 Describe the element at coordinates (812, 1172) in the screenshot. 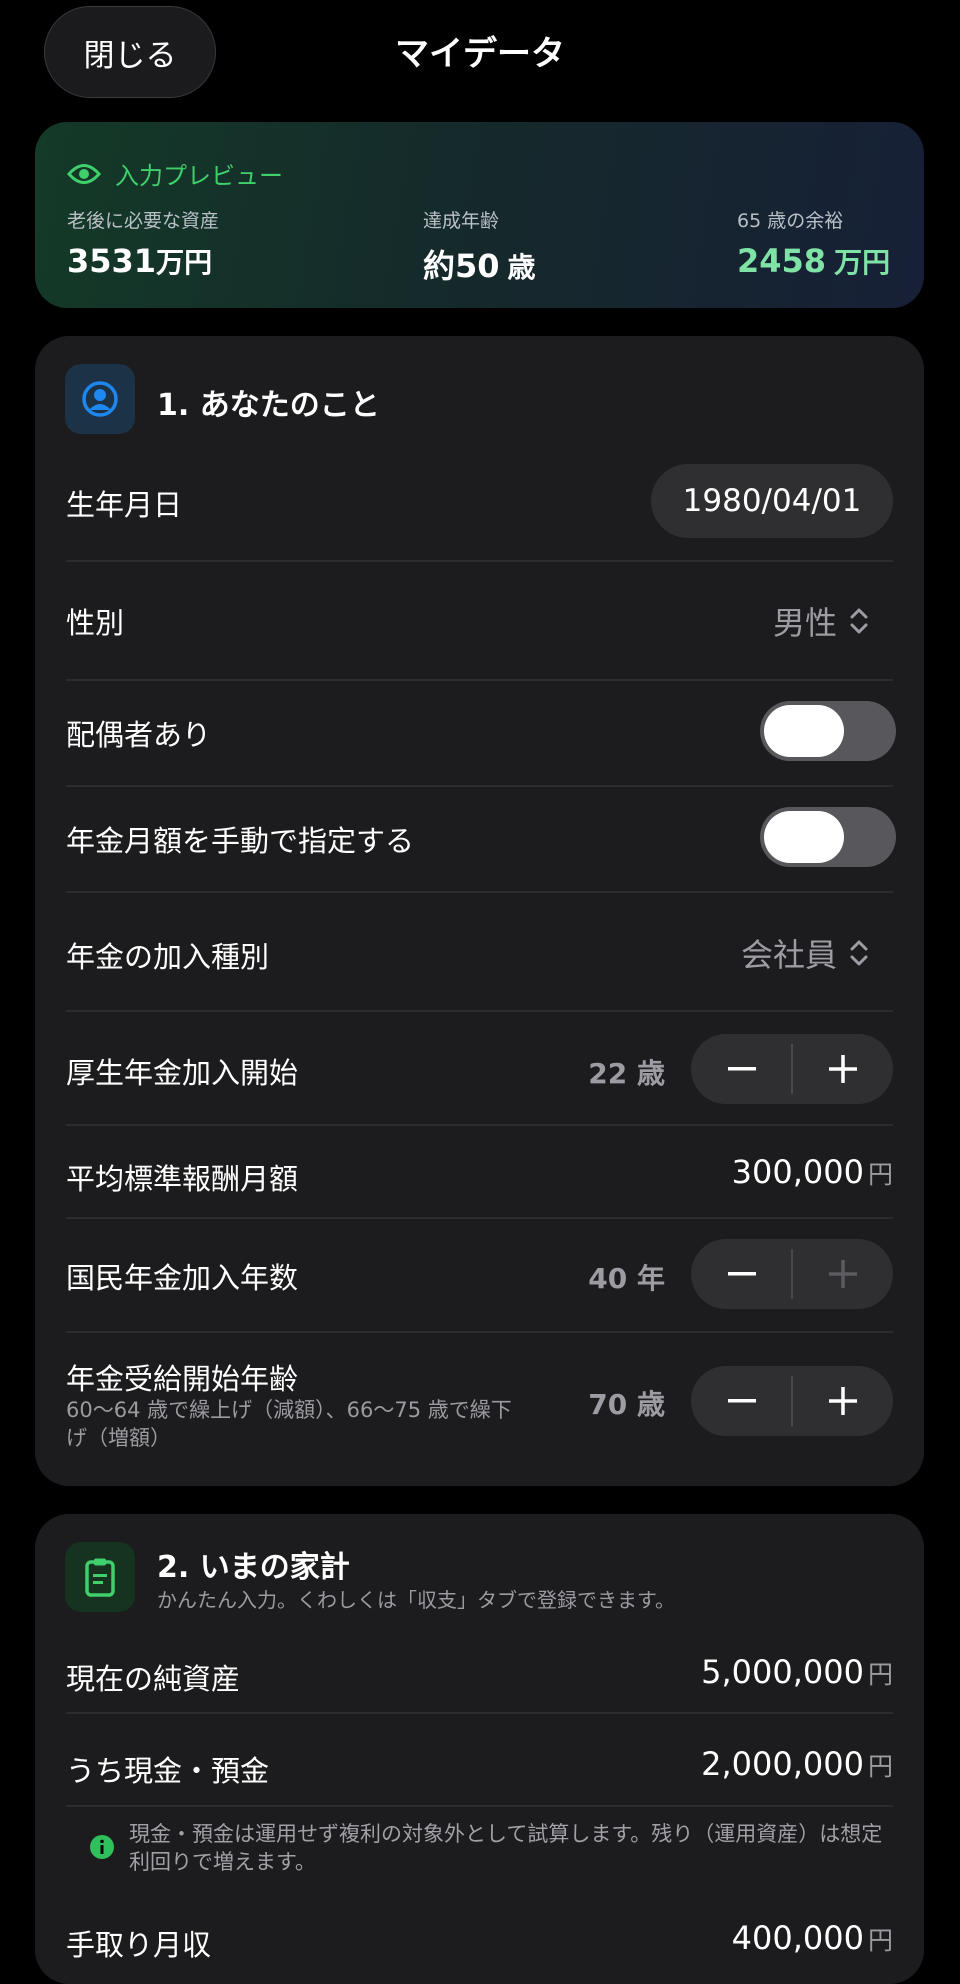

I see `avg-salary-input: 300,000 円` at that location.